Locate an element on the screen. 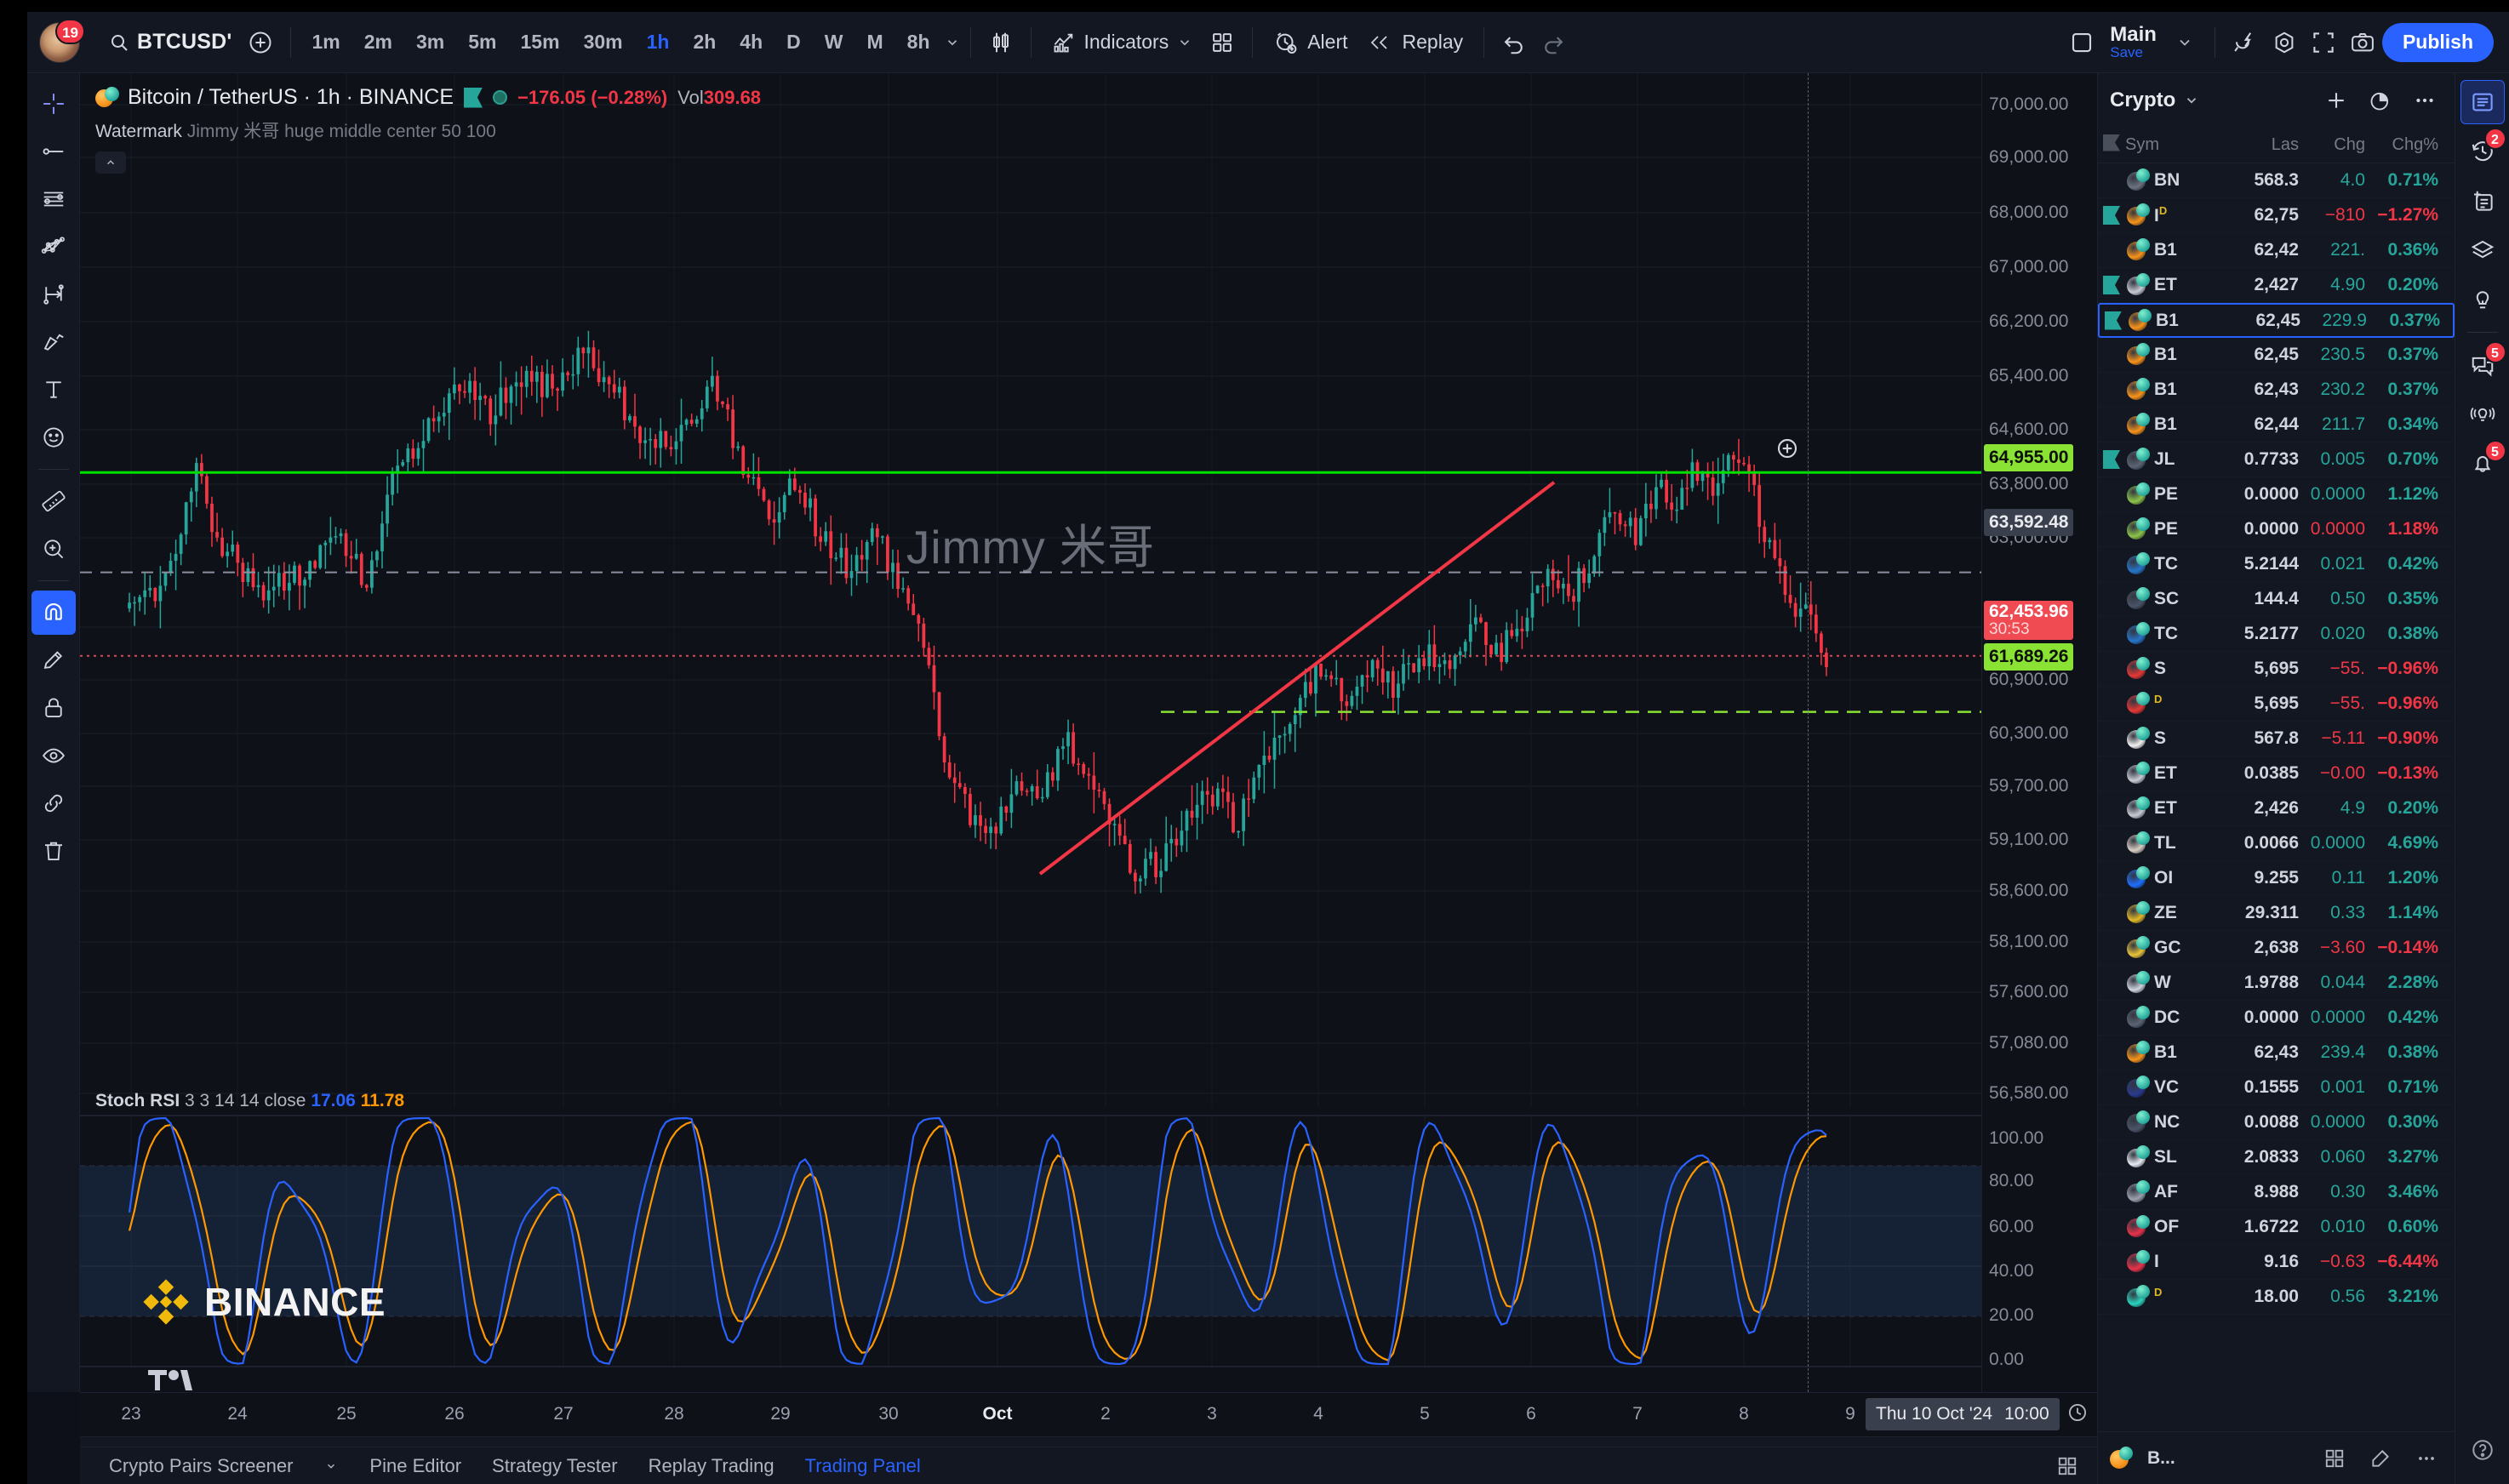 The image size is (2509, 1484). last-price-label: 62,453.96 30:53 is located at coordinates (2029, 620).